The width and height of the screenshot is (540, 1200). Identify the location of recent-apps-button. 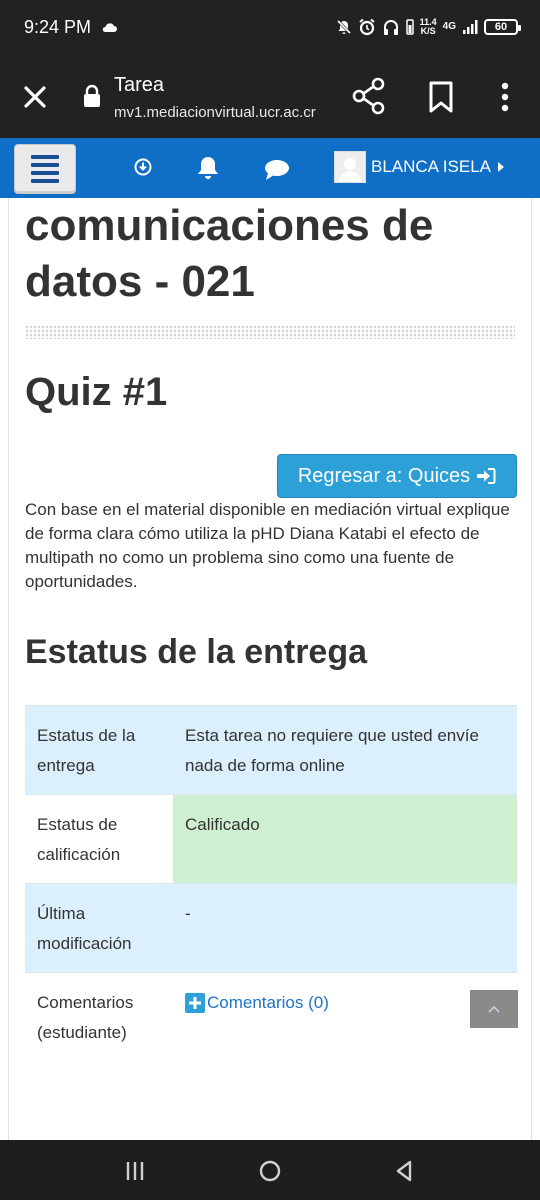
(135, 1173).